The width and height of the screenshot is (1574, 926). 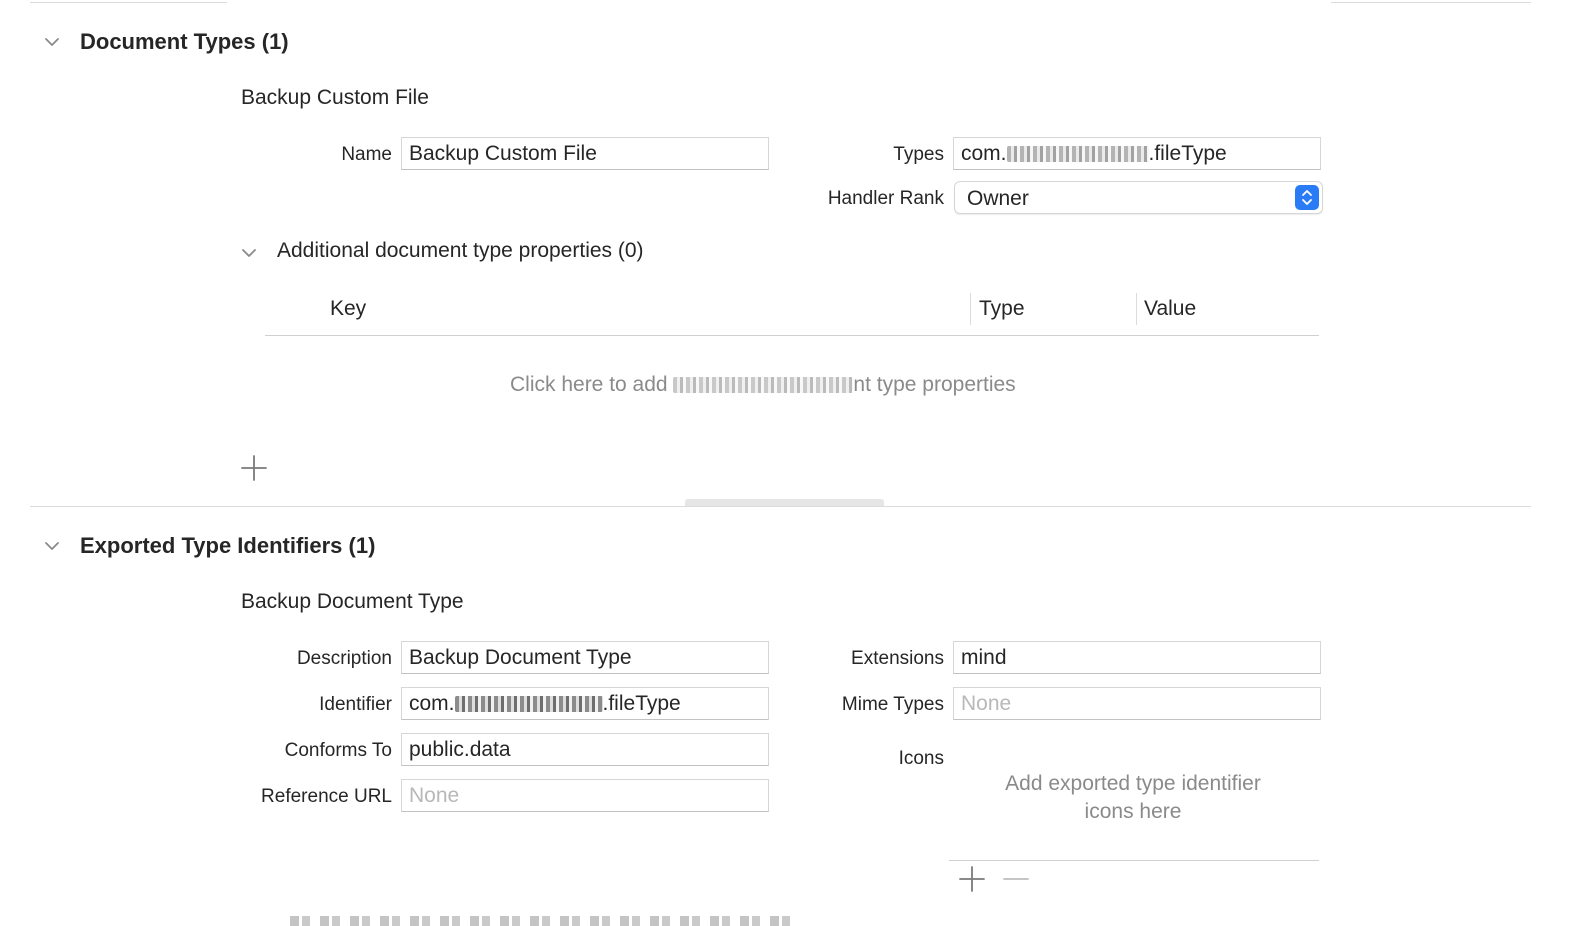 What do you see at coordinates (52, 546) in the screenshot?
I see `exported-types-disclosure-chevron-down-icon` at bounding box center [52, 546].